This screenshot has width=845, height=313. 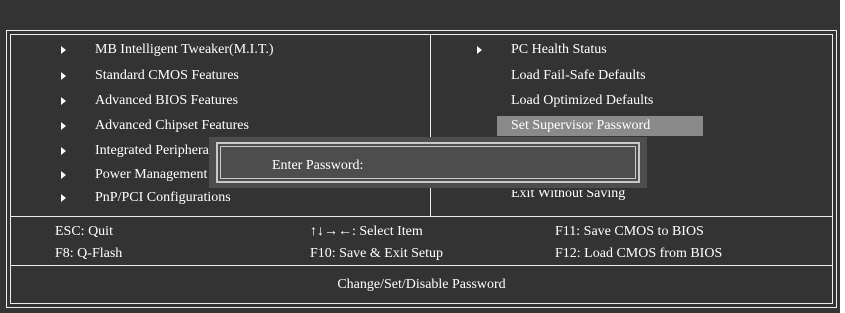 I want to click on menu-item-load-fail-safe: Load Fail-Safe Defaults, so click(x=640, y=76).